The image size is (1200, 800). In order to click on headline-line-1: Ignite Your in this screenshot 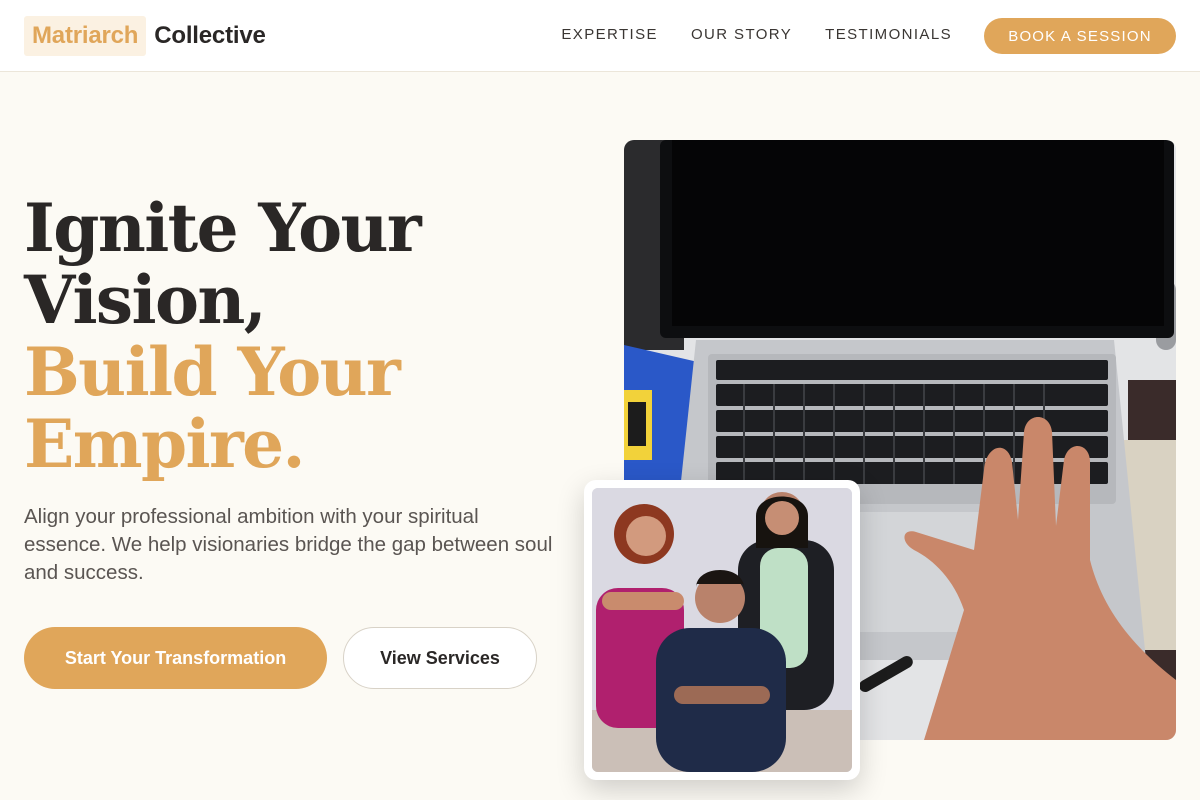, I will do `click(223, 228)`.